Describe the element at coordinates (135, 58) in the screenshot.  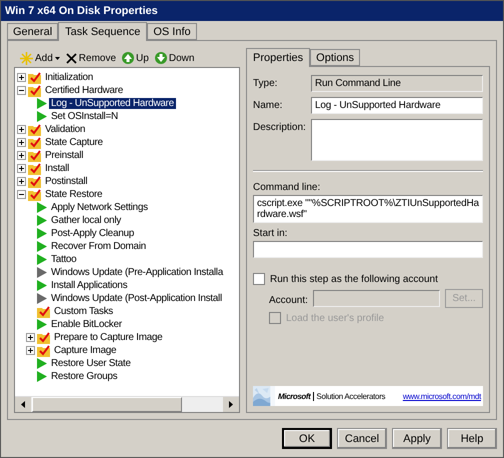
I see `toolbar-button: Up` at that location.